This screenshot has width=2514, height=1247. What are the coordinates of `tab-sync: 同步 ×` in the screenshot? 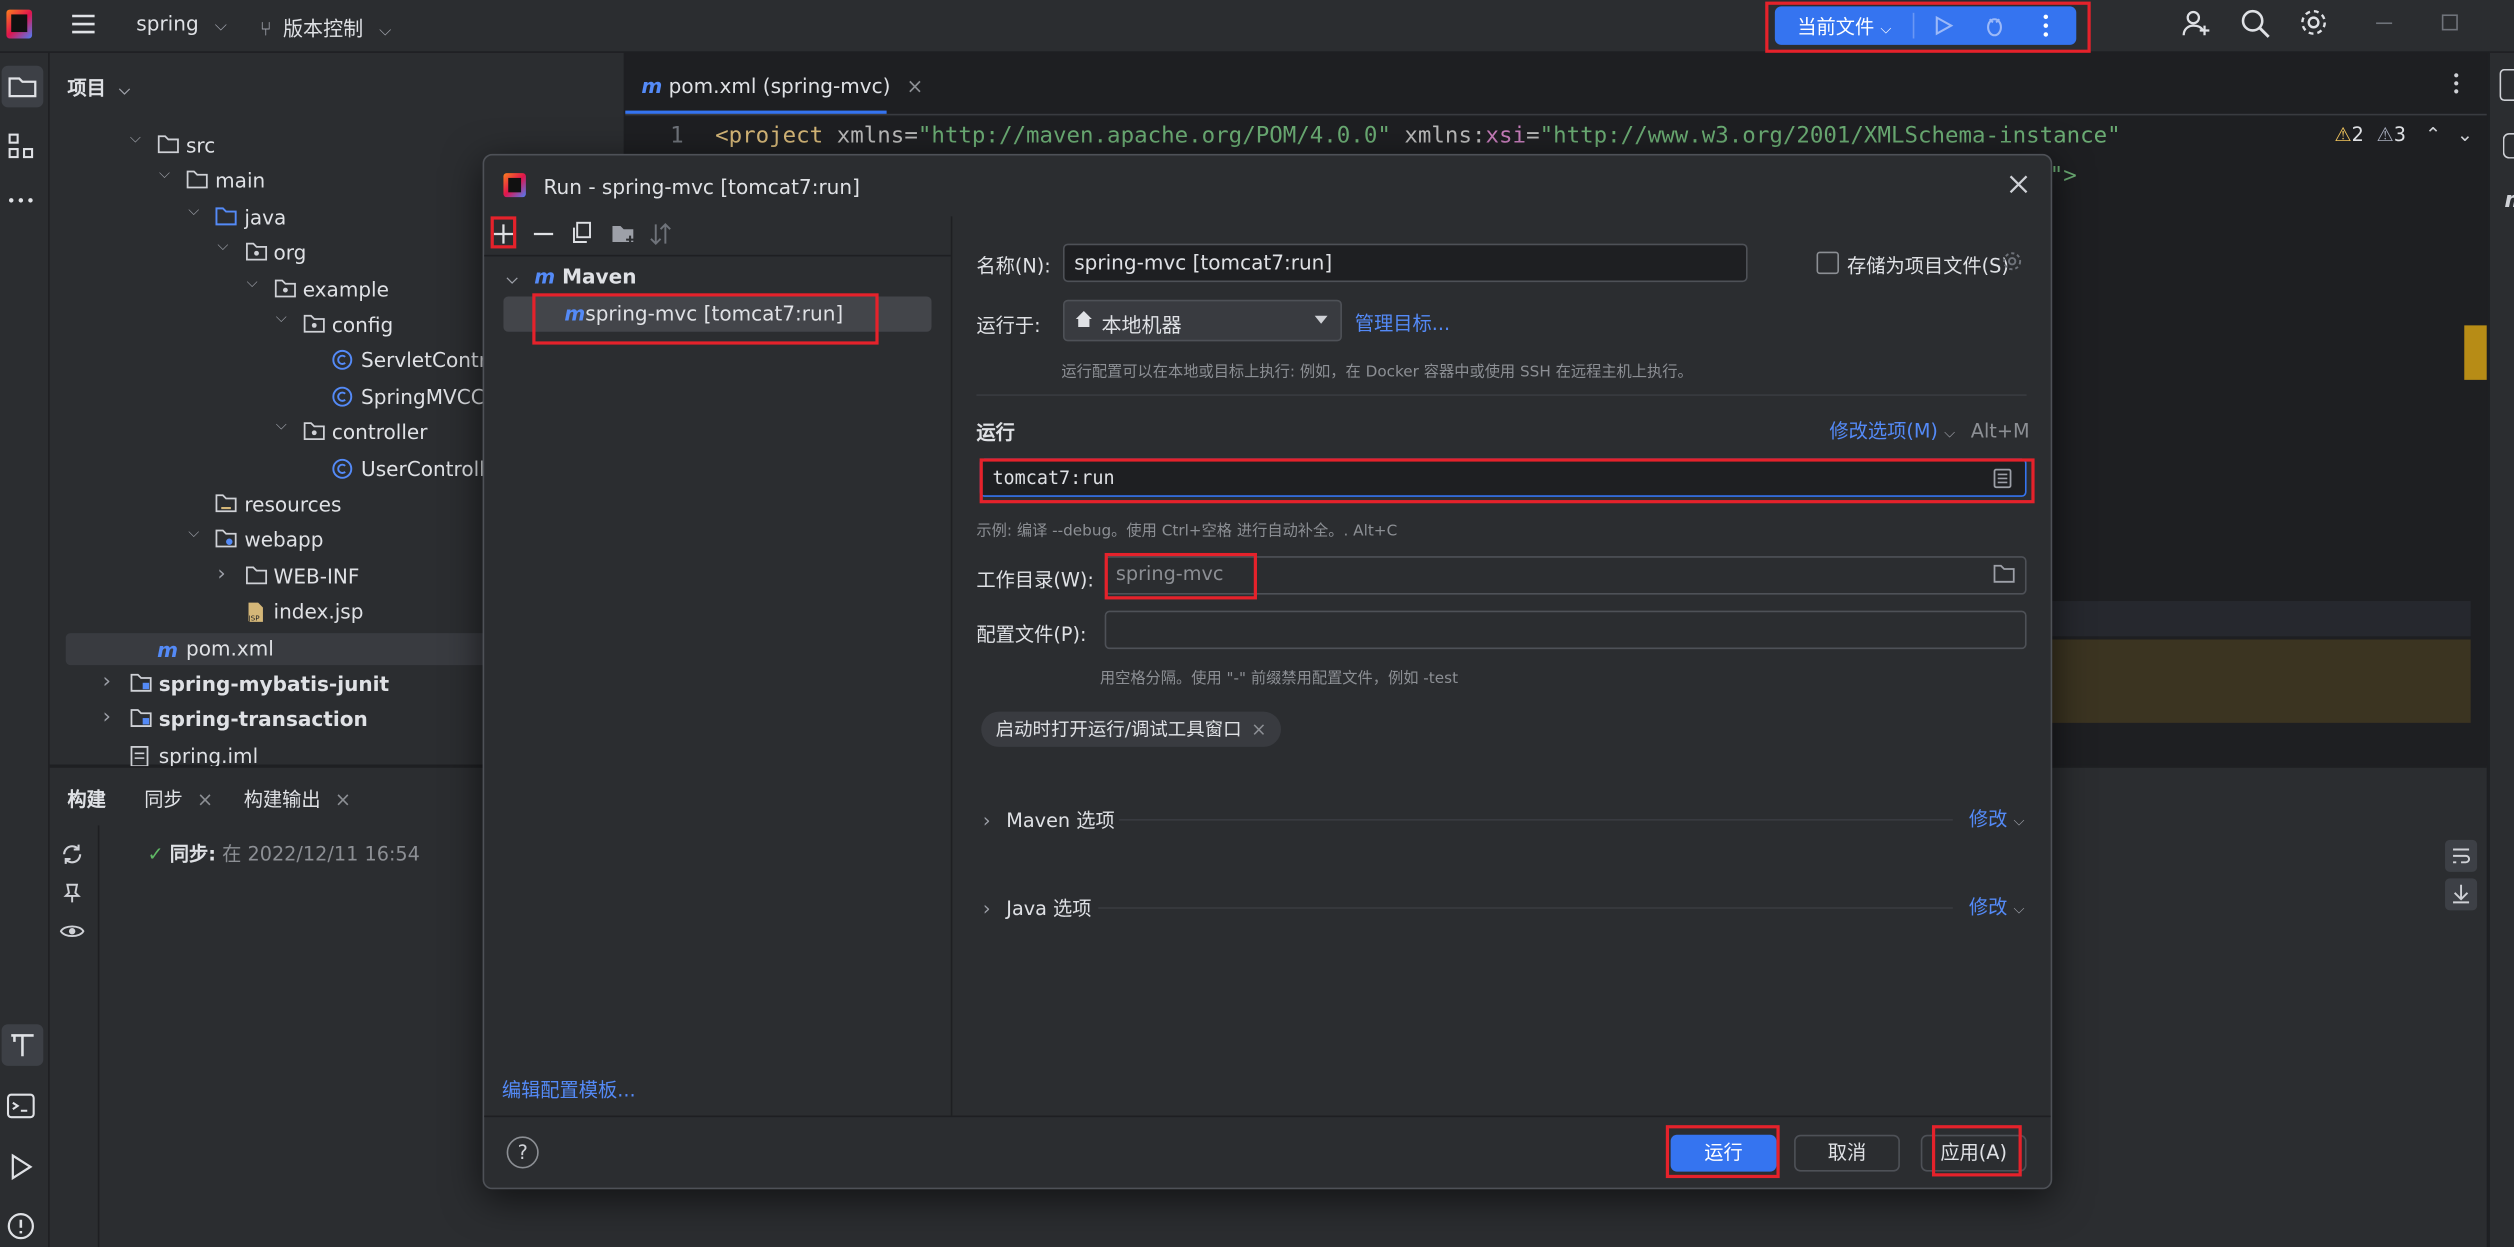 It's located at (178, 798).